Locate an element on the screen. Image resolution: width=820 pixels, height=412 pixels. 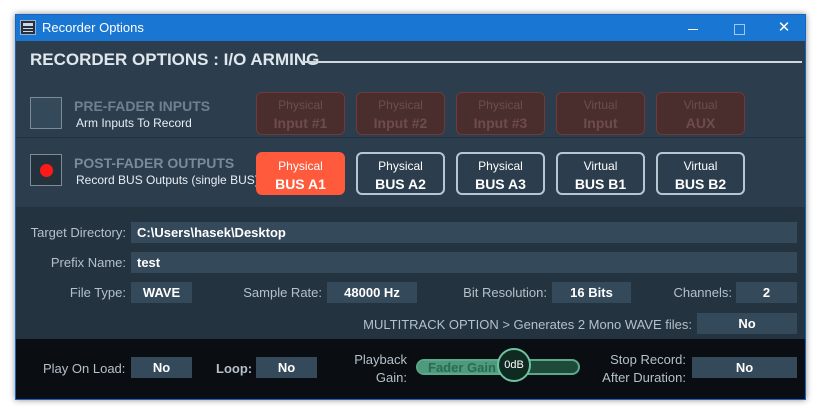
button-name: BUS A2 is located at coordinates (400, 184).